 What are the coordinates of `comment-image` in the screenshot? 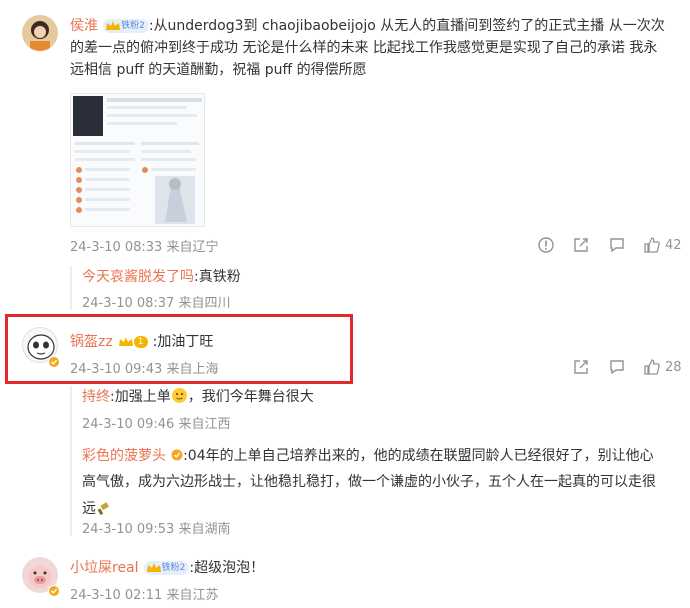 It's located at (137, 160).